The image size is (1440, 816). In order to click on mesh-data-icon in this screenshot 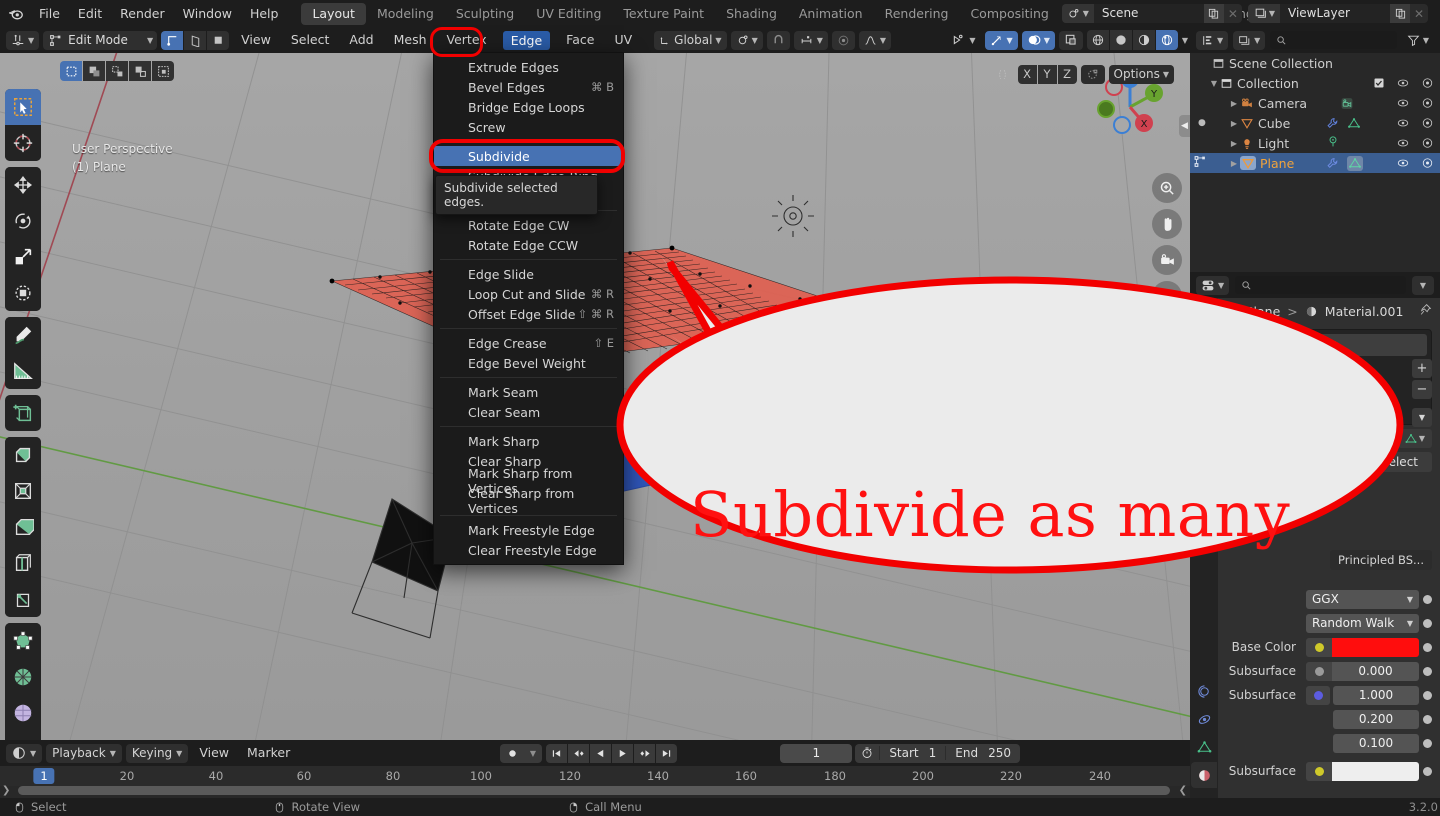, I will do `click(1355, 163)`.